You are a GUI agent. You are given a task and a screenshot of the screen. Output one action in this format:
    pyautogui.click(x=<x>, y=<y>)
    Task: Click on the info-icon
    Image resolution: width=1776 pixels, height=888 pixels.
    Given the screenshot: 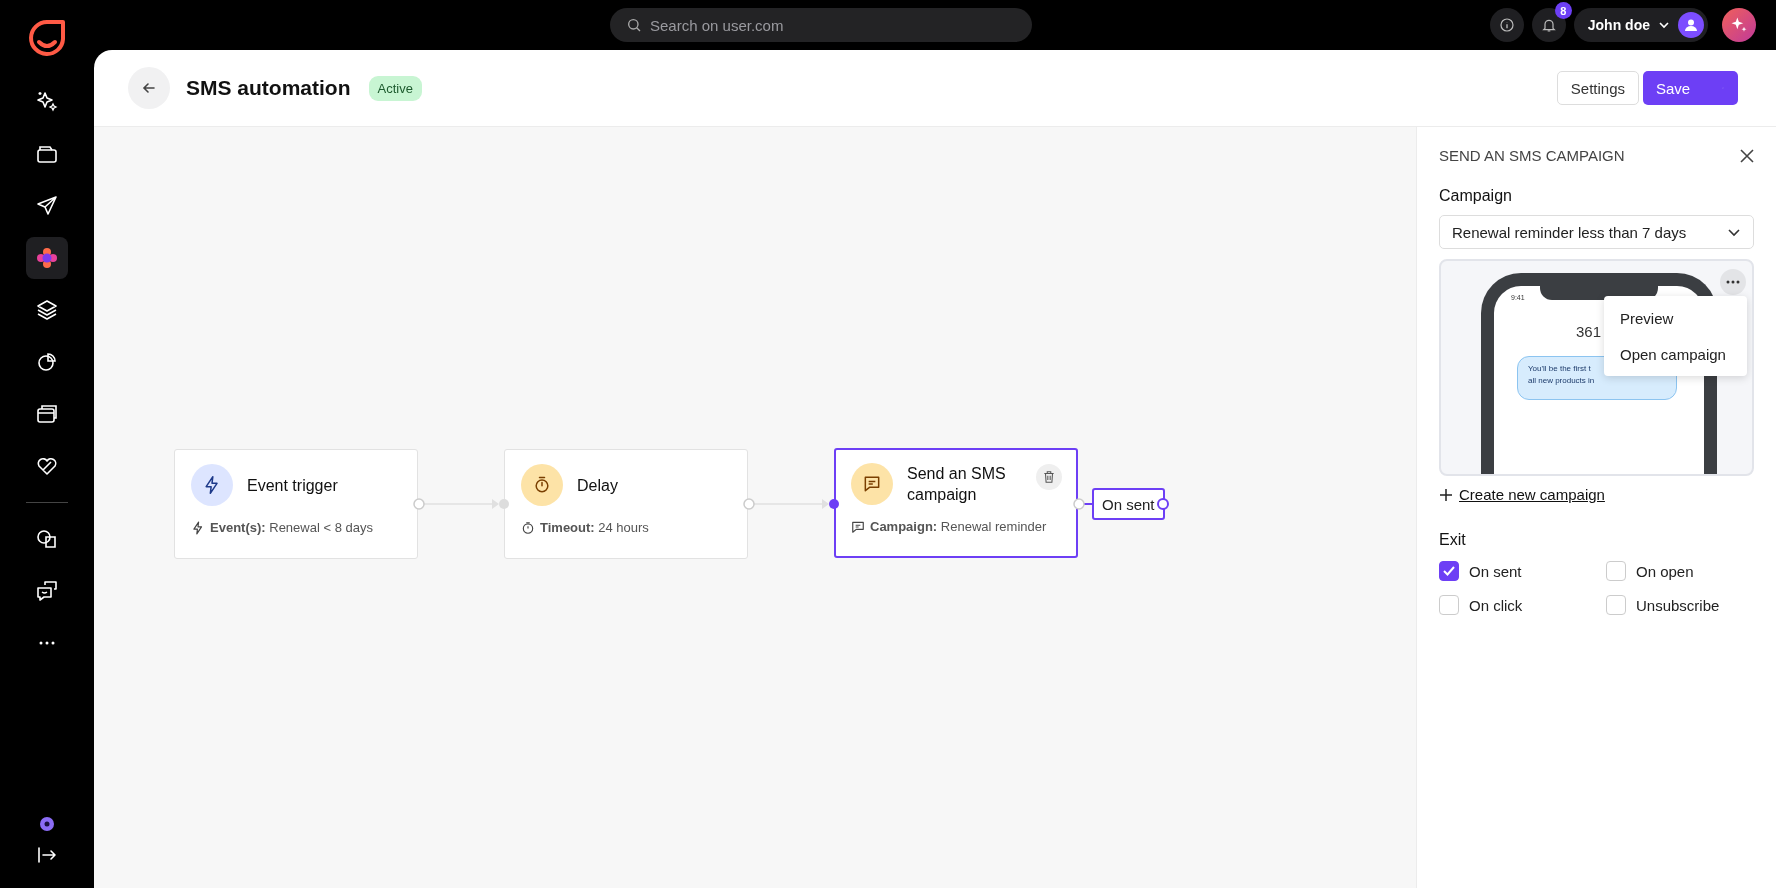 What is the action you would take?
    pyautogui.click(x=1506, y=25)
    